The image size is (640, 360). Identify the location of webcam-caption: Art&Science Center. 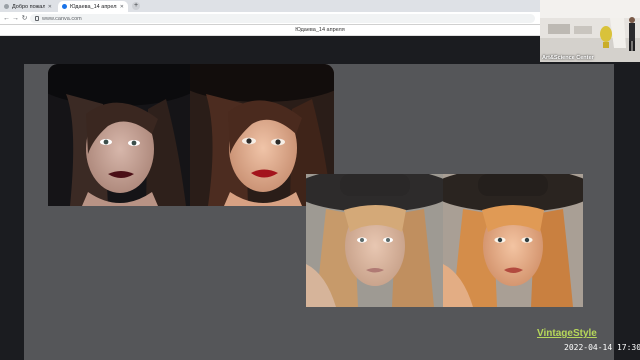
(568, 58).